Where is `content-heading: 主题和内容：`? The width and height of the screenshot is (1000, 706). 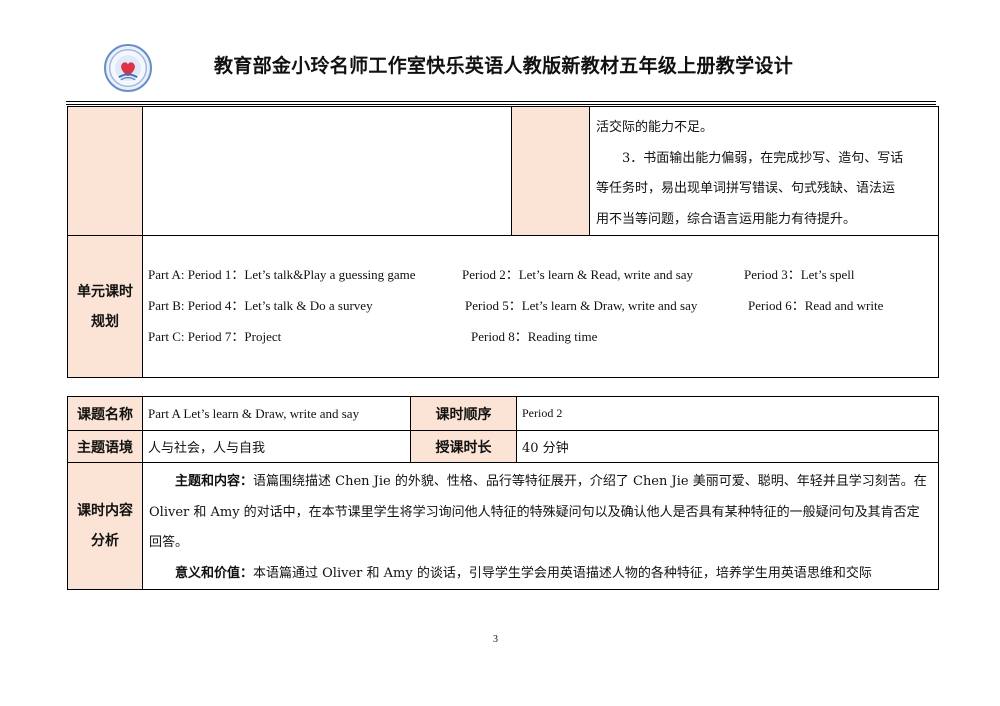
content-heading: 主题和内容： is located at coordinates (214, 481).